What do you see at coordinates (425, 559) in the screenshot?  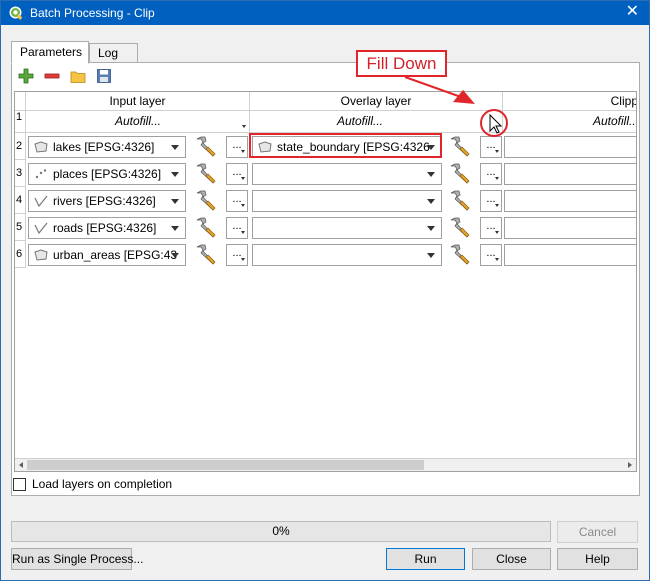 I see `run-button: Run` at bounding box center [425, 559].